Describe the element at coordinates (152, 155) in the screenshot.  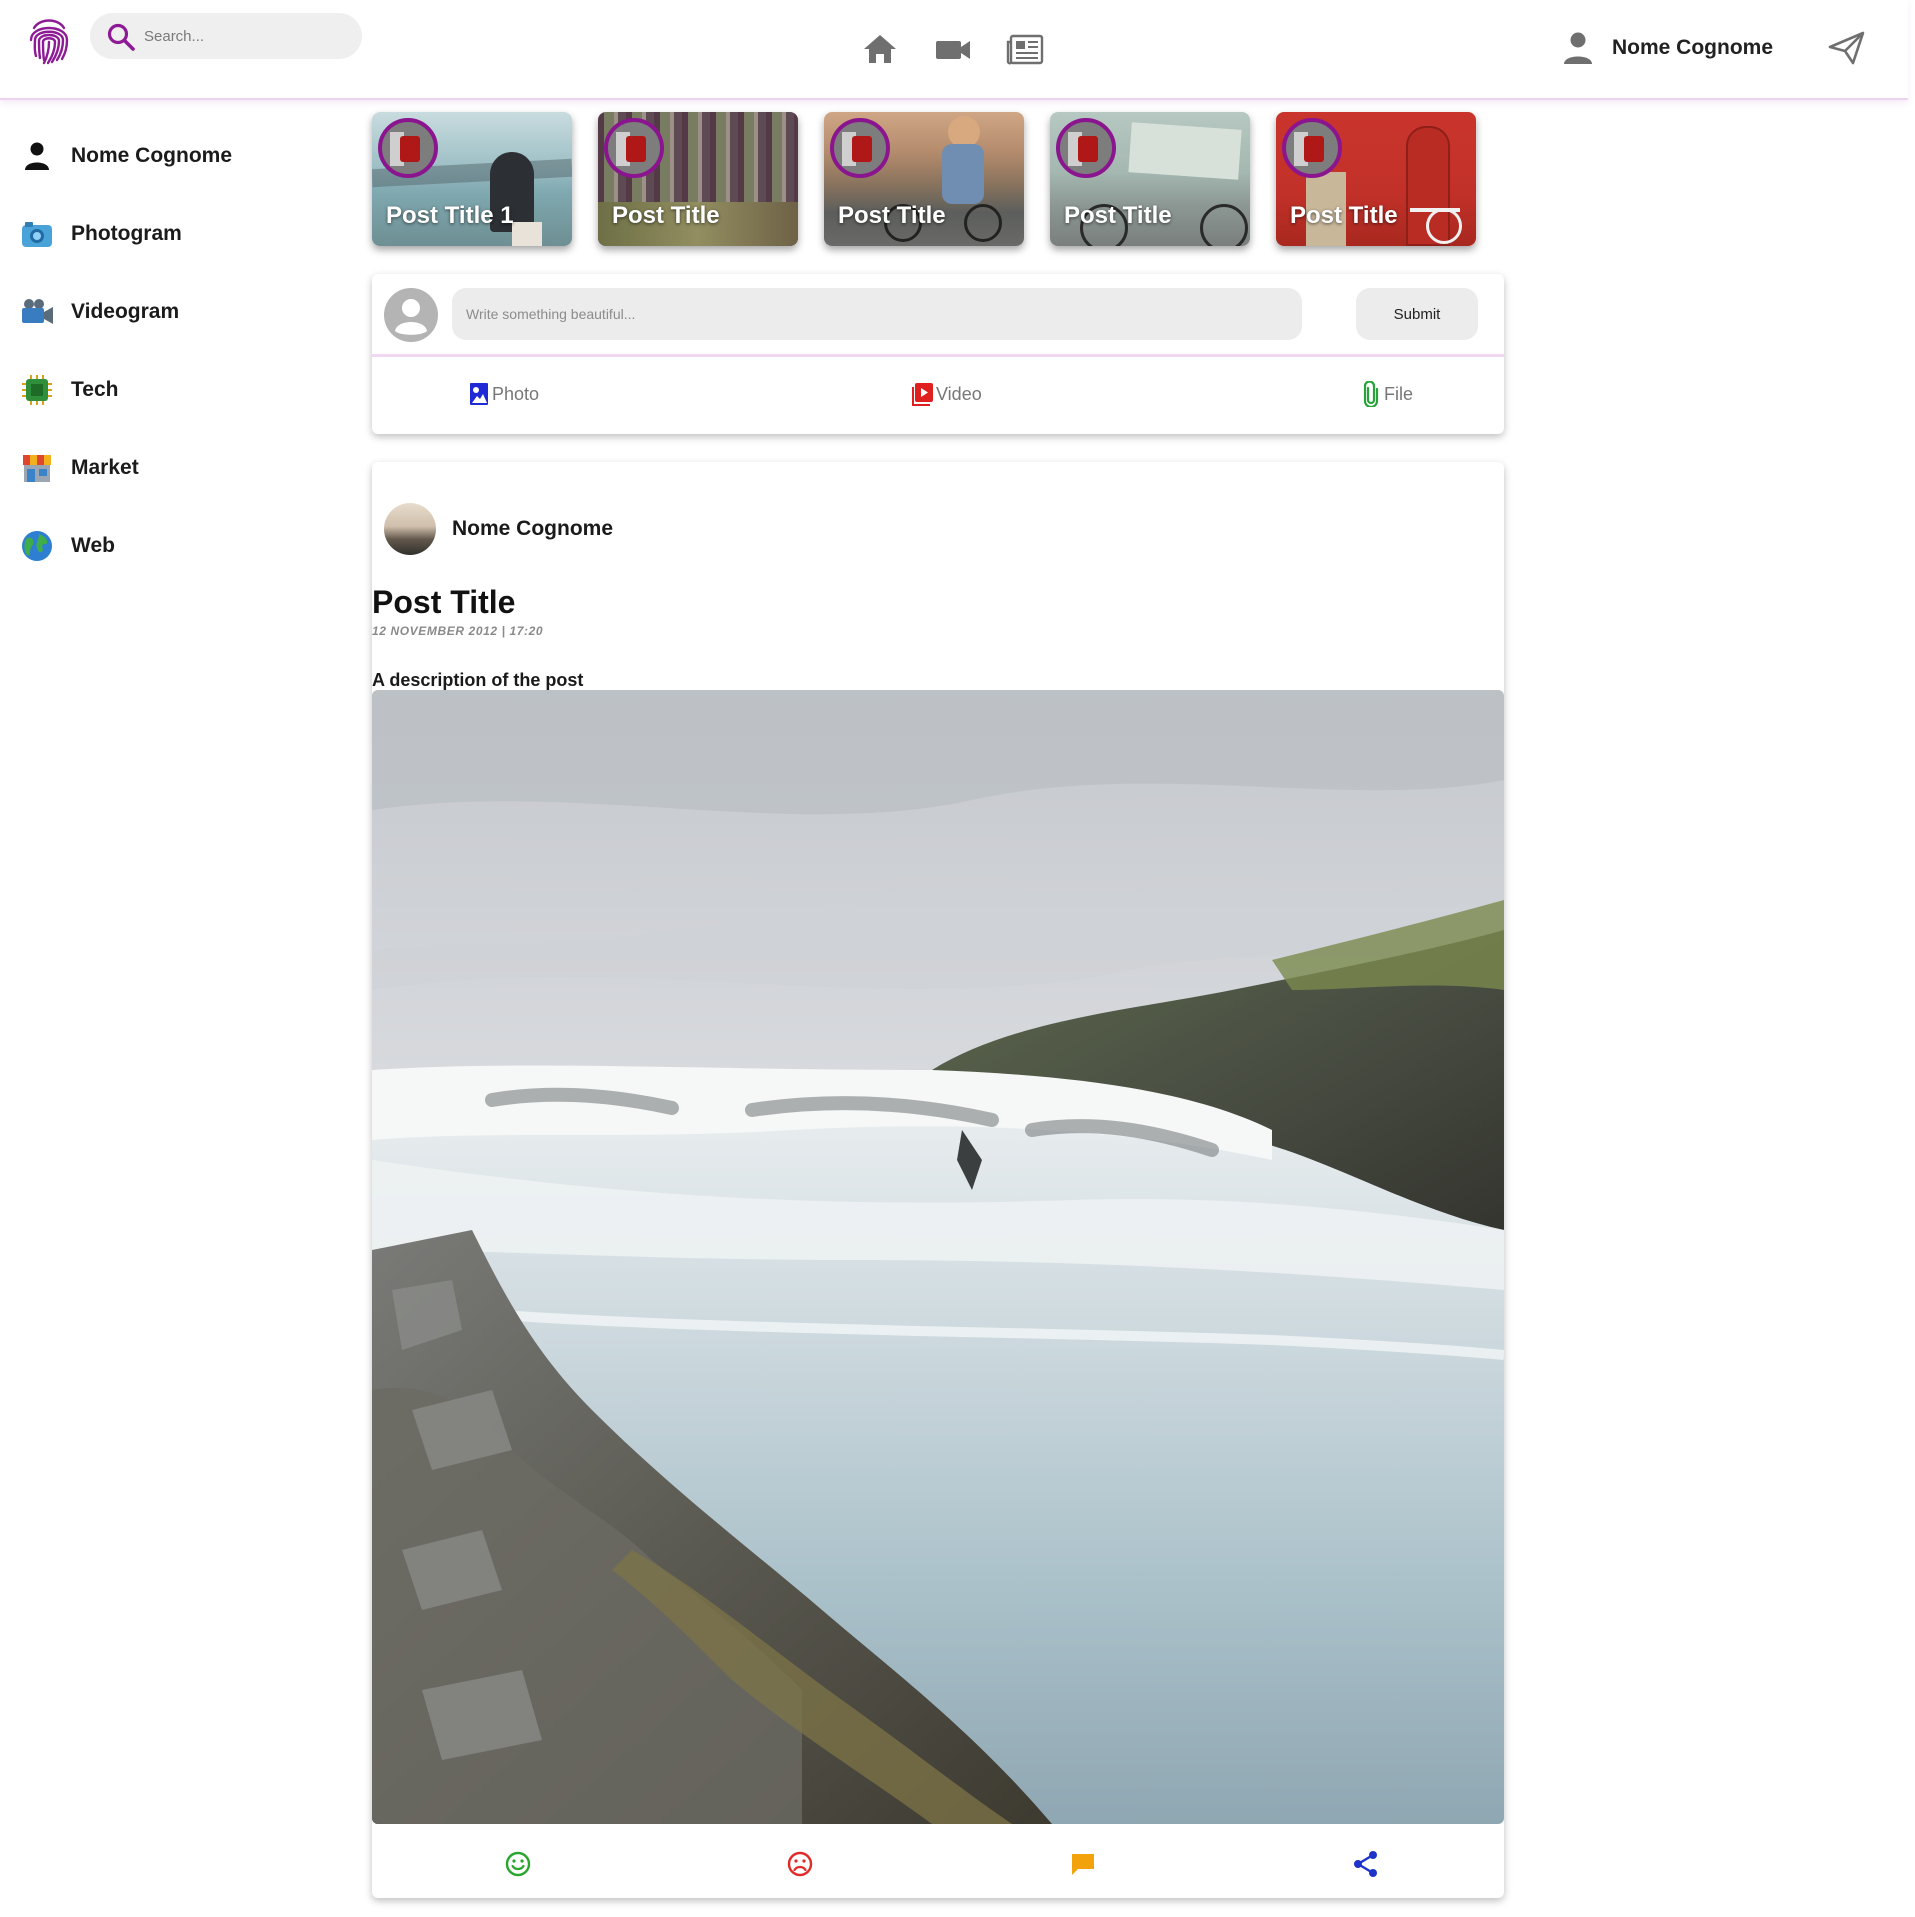
I see `sidebar-item-label: Nome Cognome` at that location.